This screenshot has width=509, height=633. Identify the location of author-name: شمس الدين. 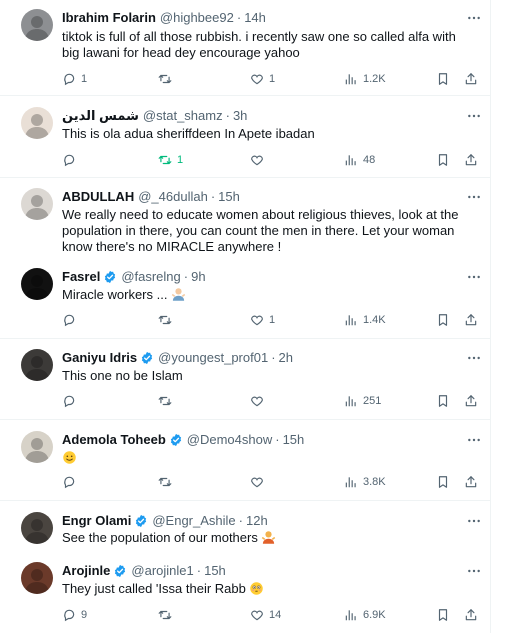
(100, 116).